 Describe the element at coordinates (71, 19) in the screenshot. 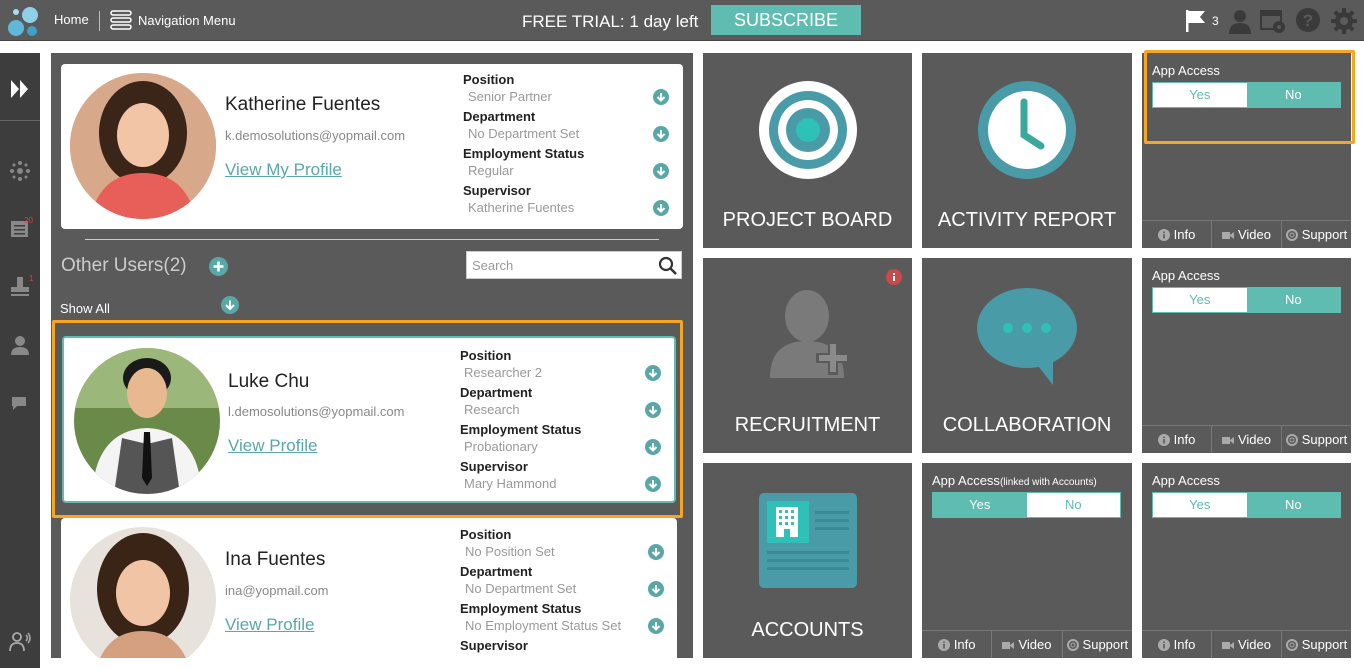

I see `home-link: Home` at that location.